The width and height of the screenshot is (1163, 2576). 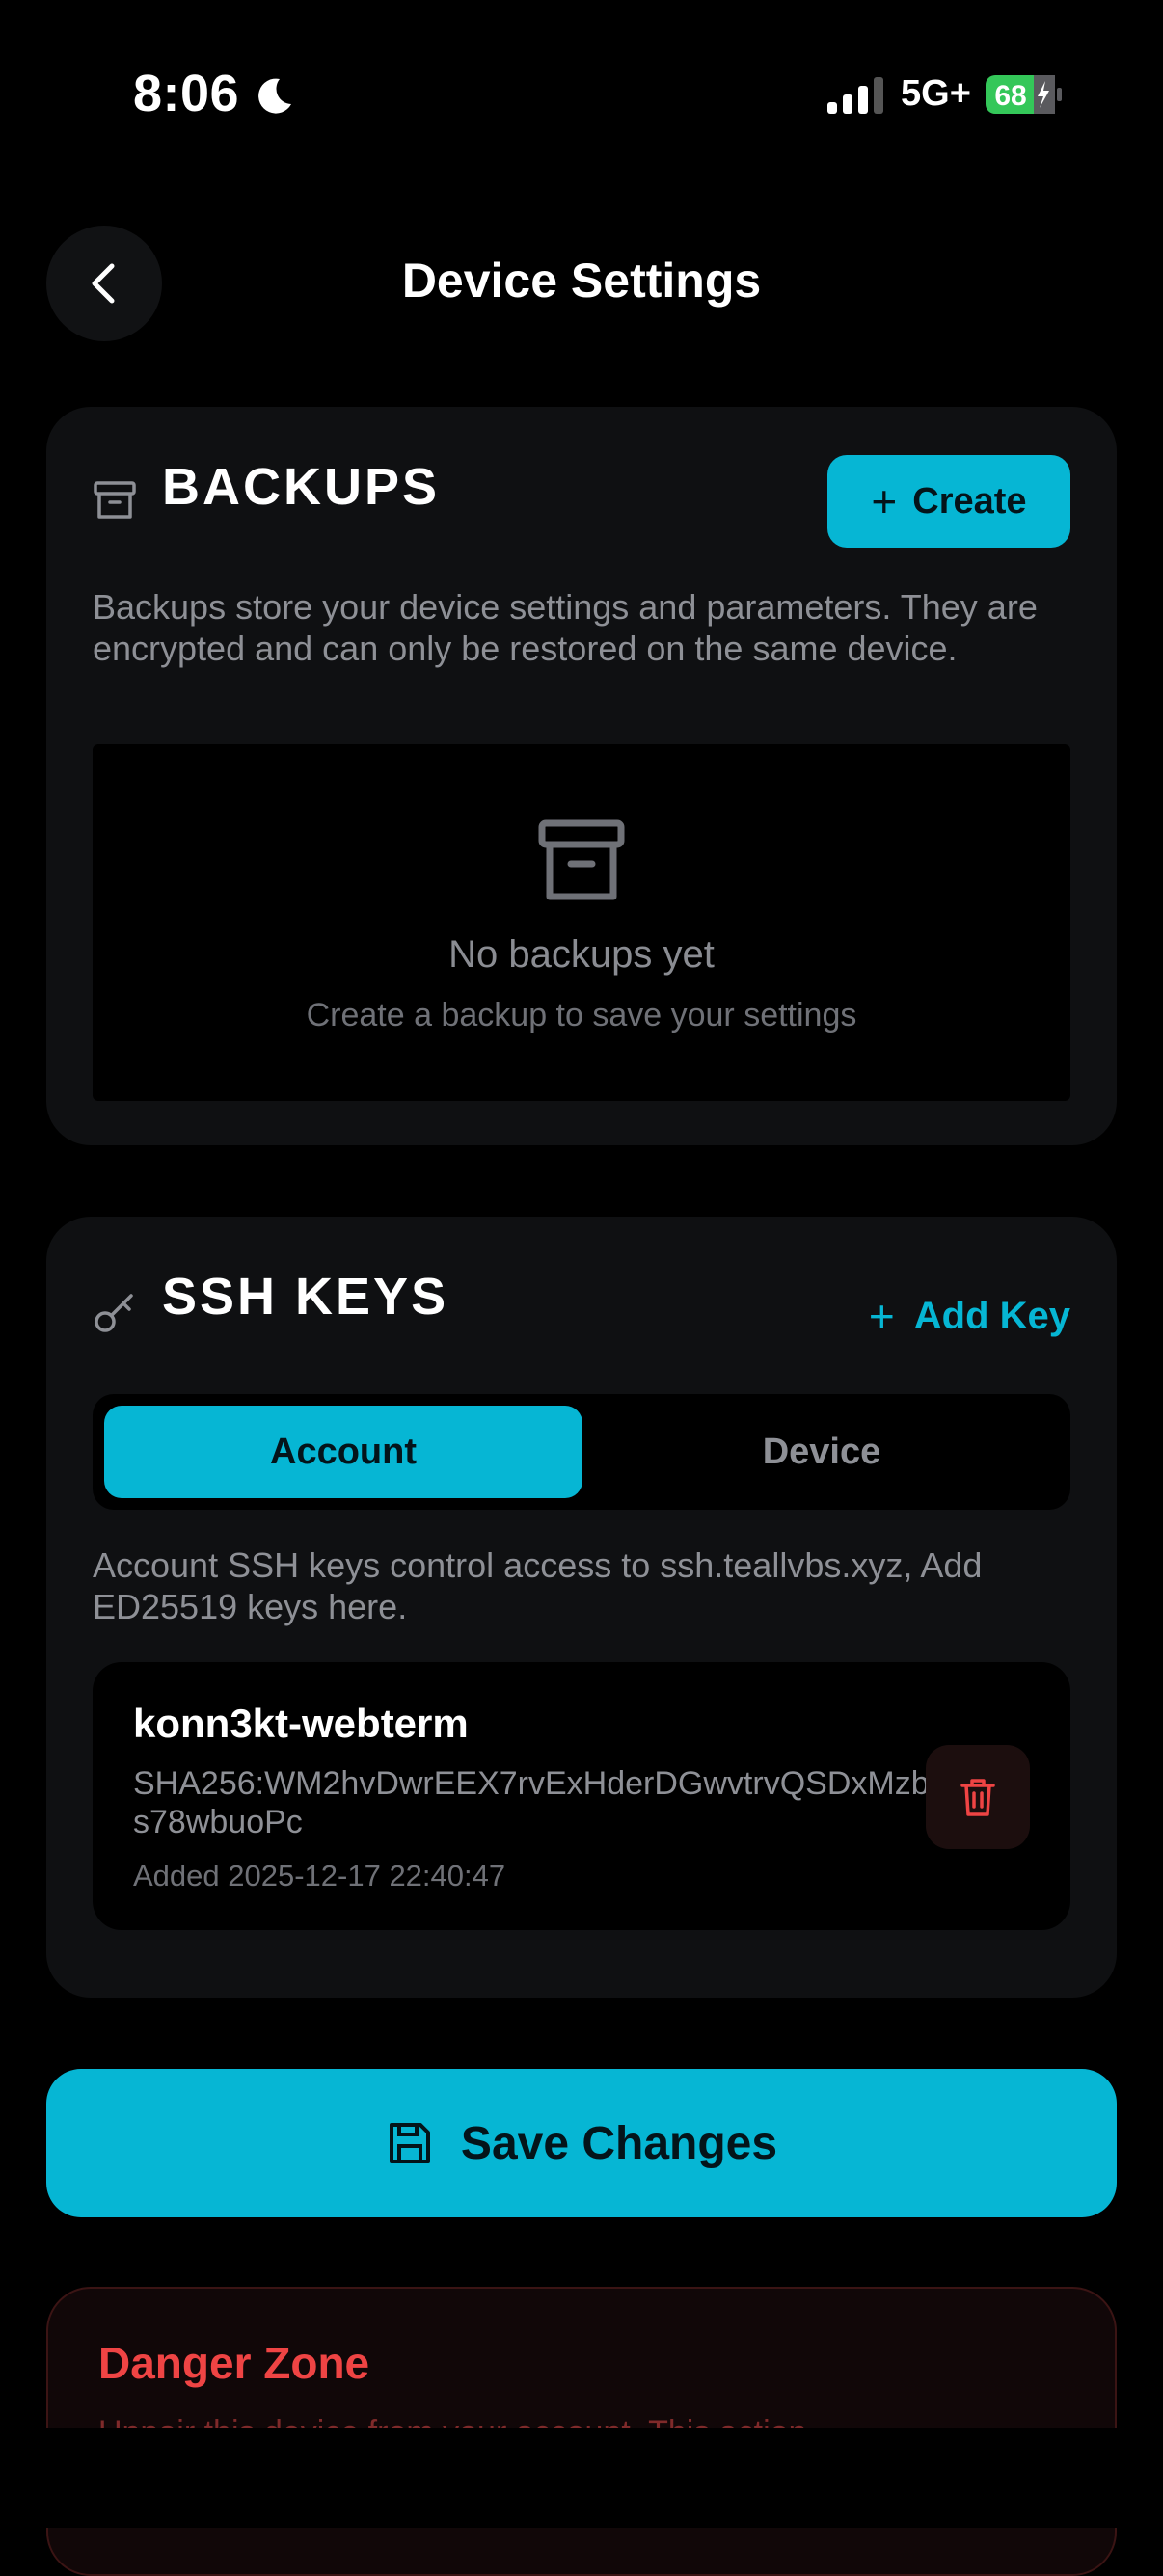 I want to click on key-name: konn3kt-webterm, so click(x=301, y=1724).